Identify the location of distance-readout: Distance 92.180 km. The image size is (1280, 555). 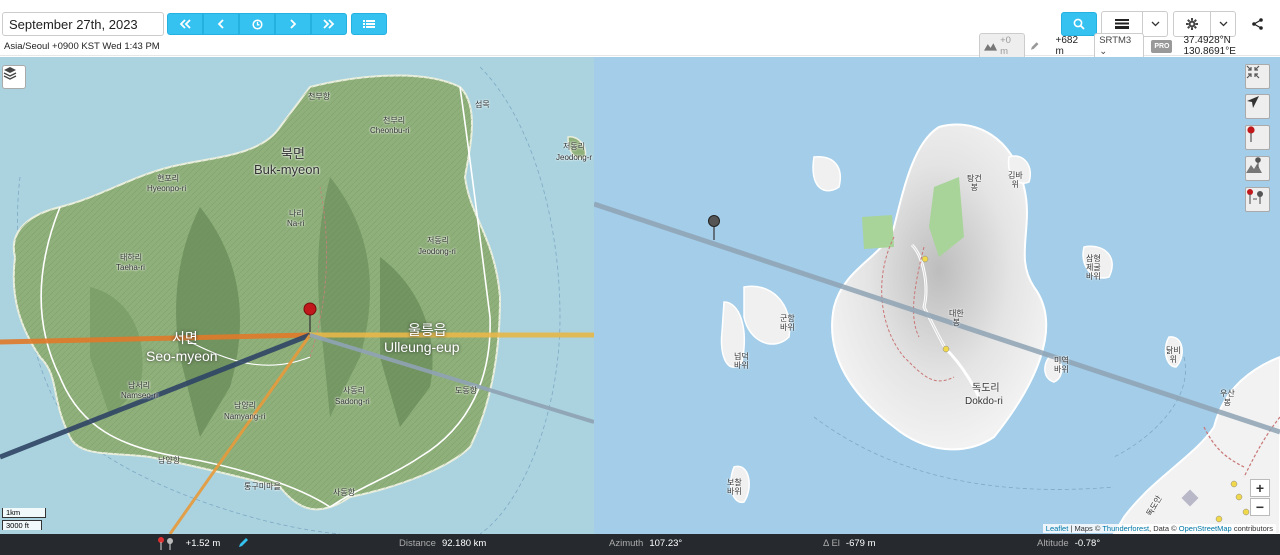
(442, 543).